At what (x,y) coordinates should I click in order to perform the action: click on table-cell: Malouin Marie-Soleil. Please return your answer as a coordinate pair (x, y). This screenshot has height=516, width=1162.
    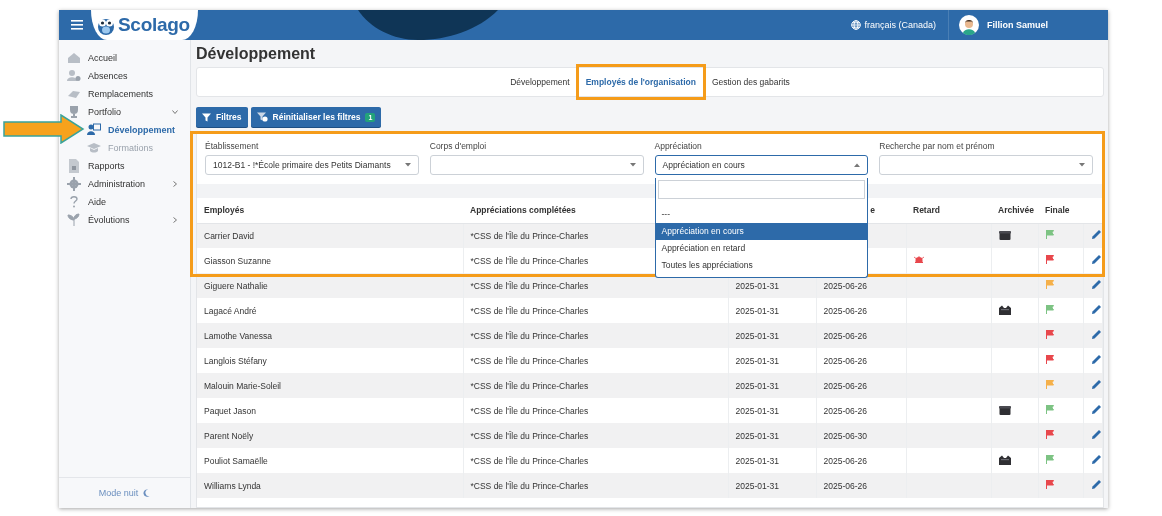
    Looking at the image, I should click on (330, 385).